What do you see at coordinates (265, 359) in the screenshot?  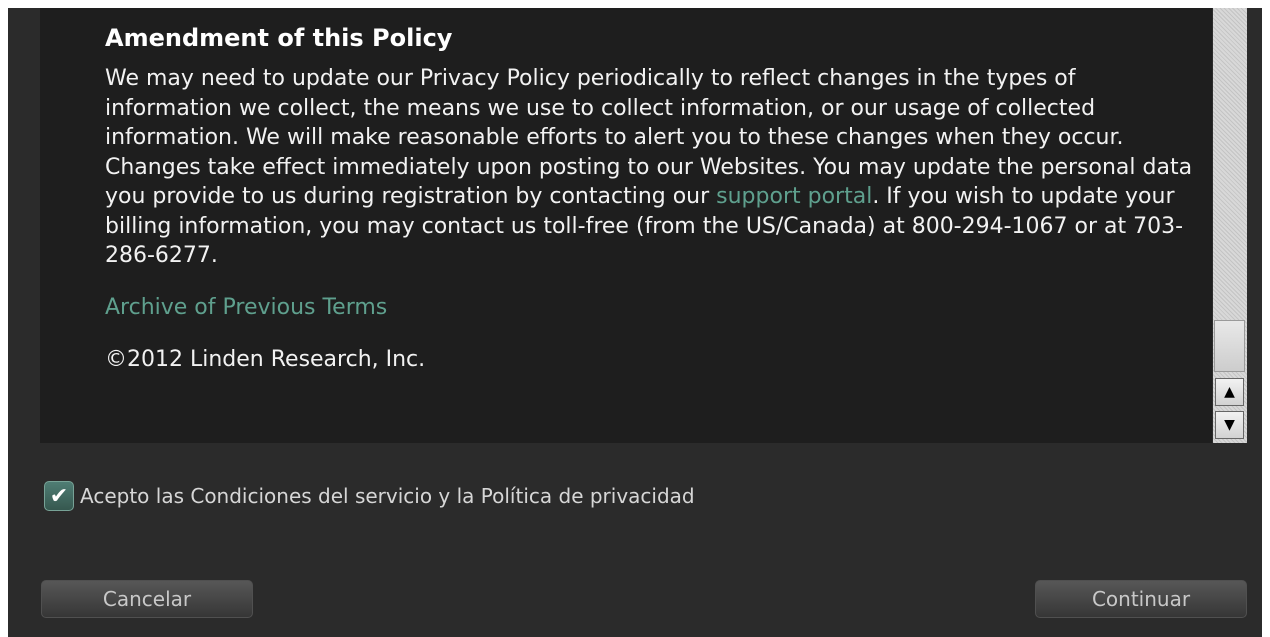 I see `copyright-text: ©2012 Linden Research, Inc.` at bounding box center [265, 359].